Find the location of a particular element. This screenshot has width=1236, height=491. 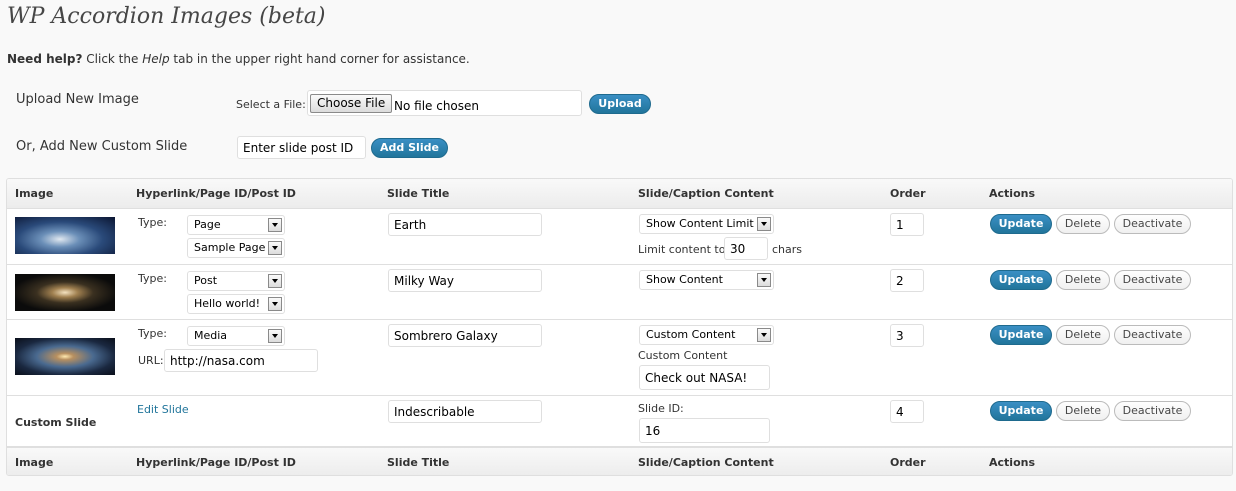

slide-title-input: Earth is located at coordinates (465, 224).